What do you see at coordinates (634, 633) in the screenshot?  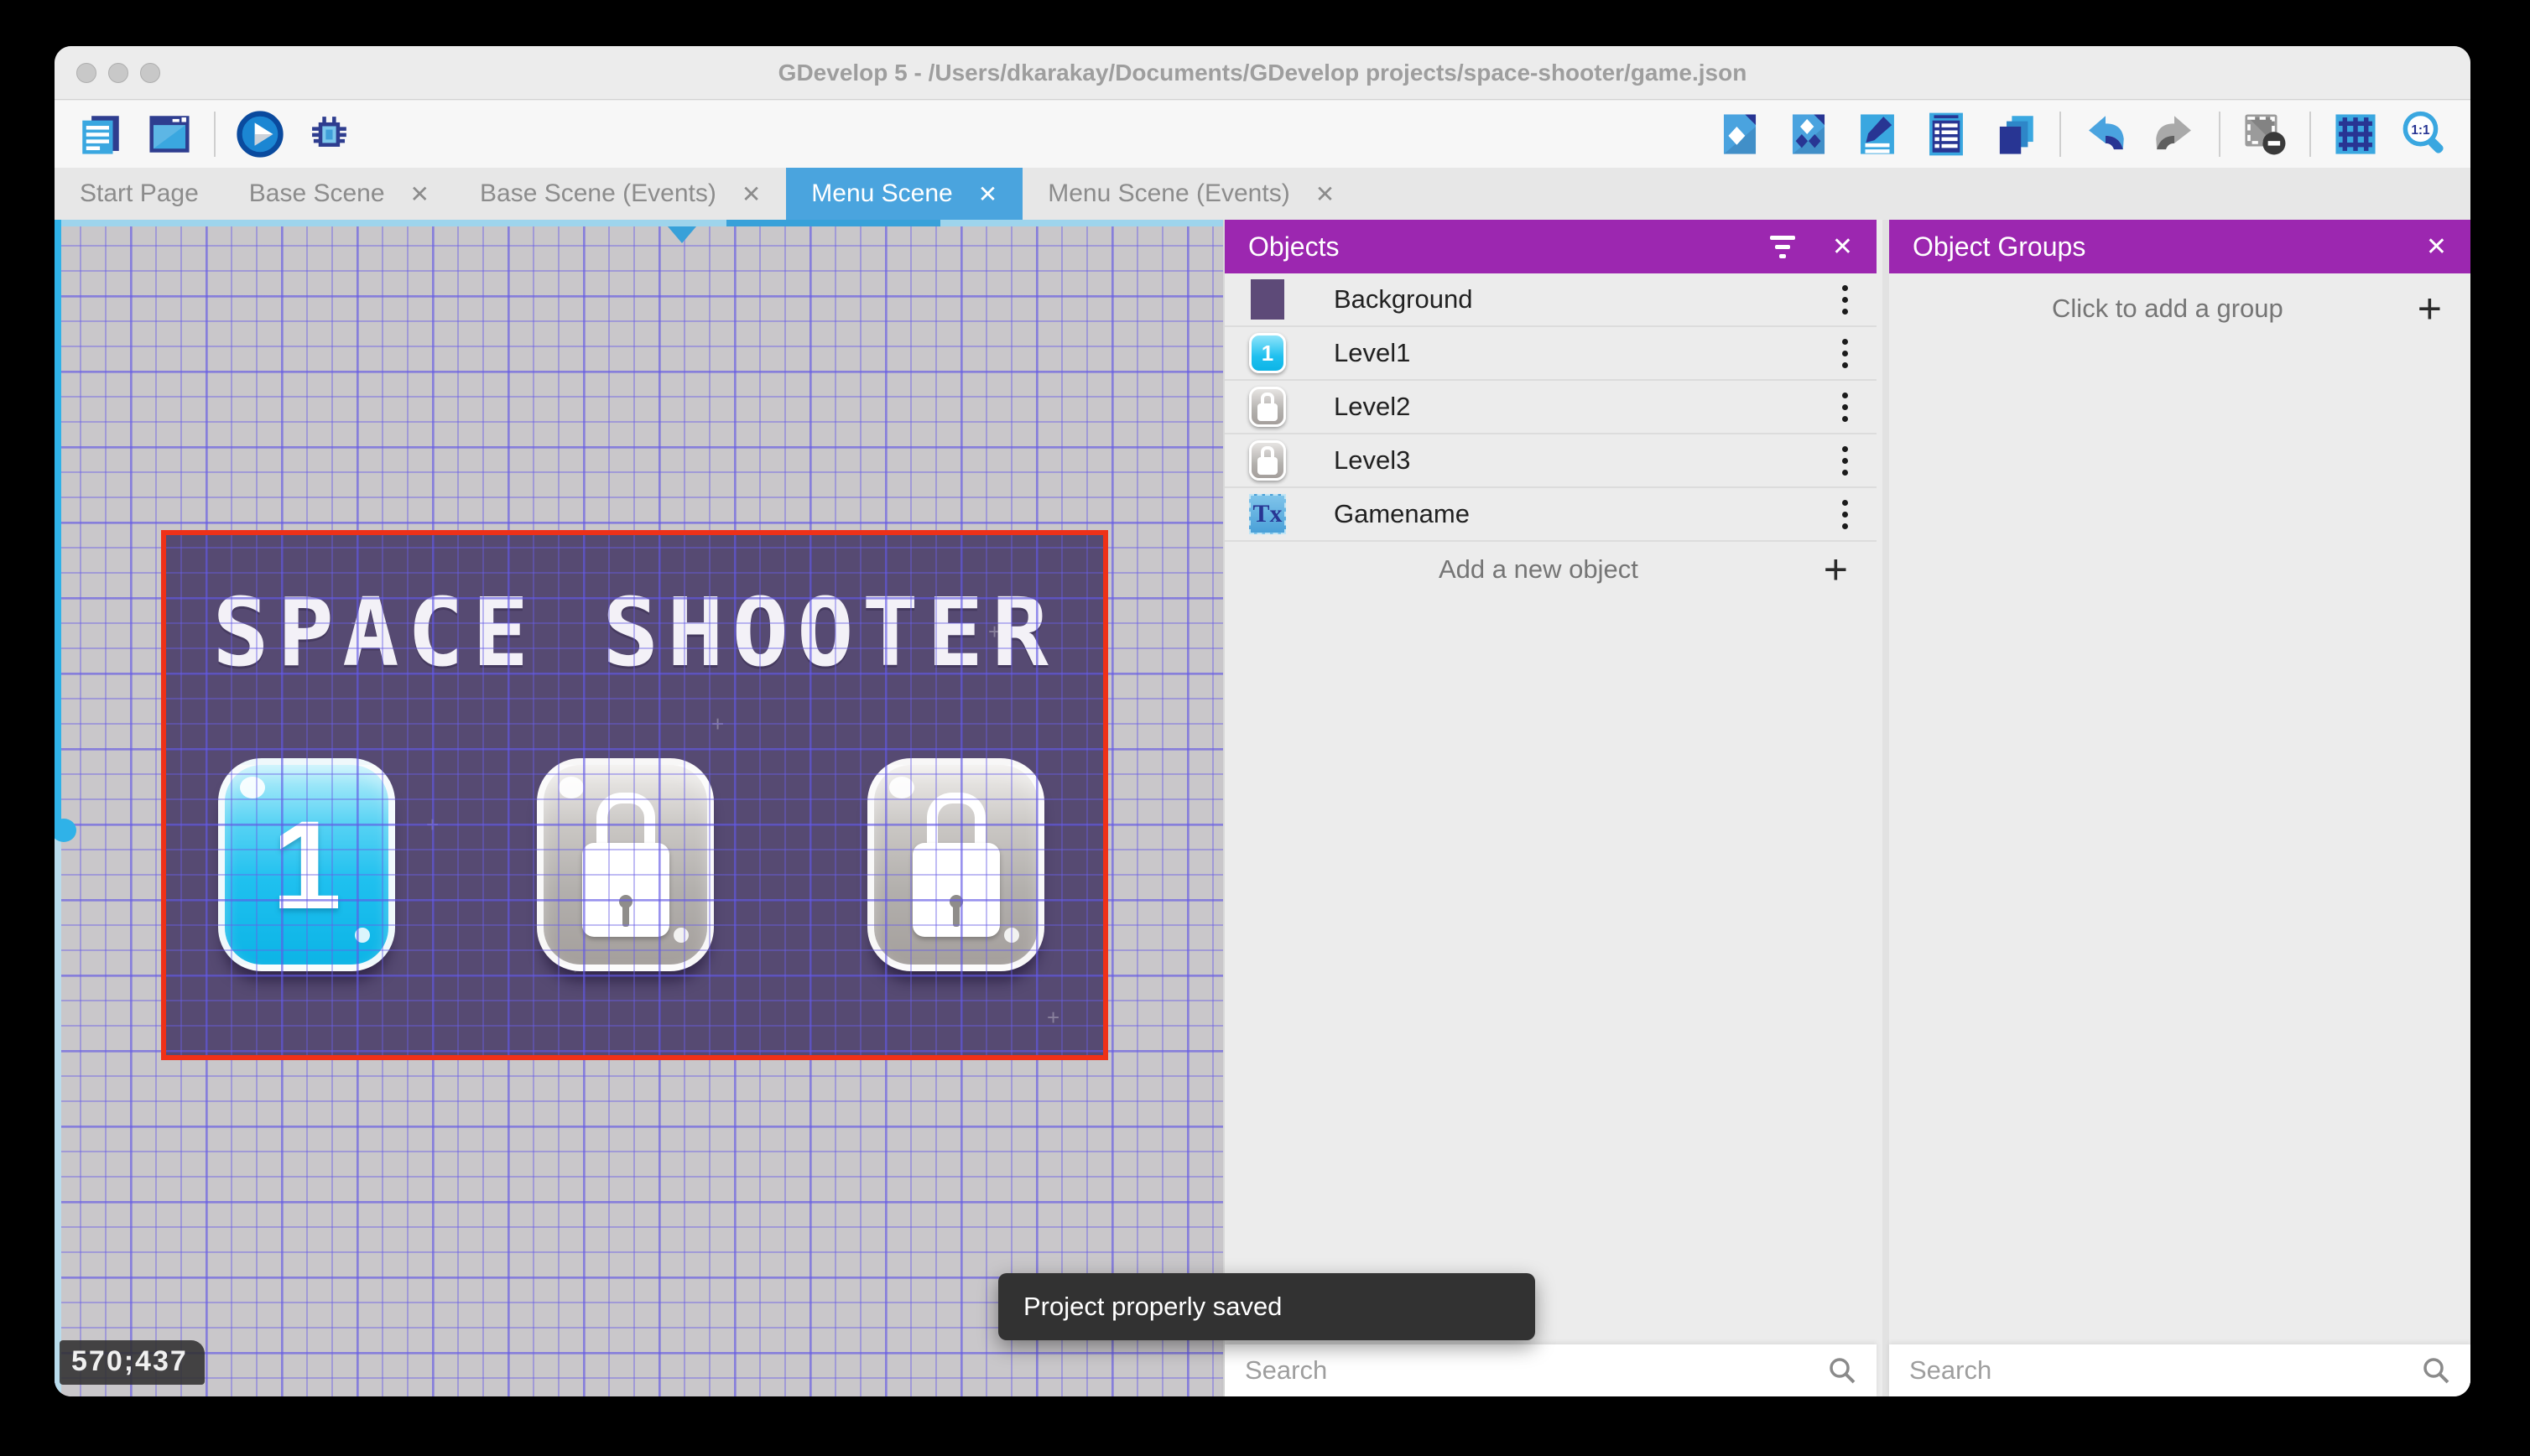 I see `scene-title-text: SPACE SHOOTER` at bounding box center [634, 633].